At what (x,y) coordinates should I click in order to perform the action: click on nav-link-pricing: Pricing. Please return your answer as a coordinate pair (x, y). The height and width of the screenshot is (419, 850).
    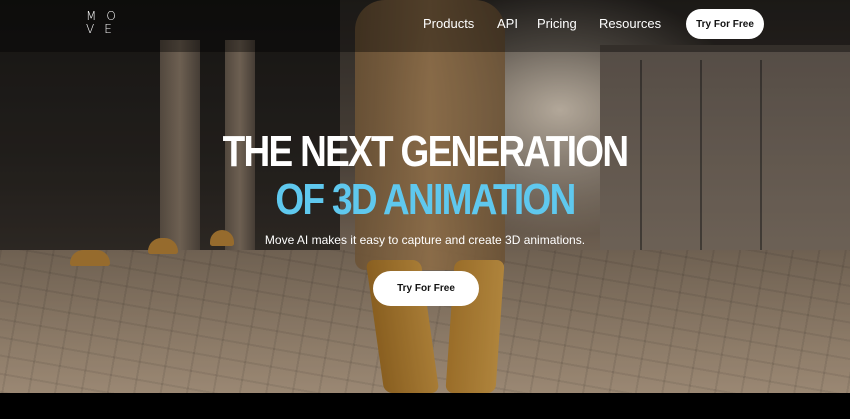
    Looking at the image, I should click on (557, 23).